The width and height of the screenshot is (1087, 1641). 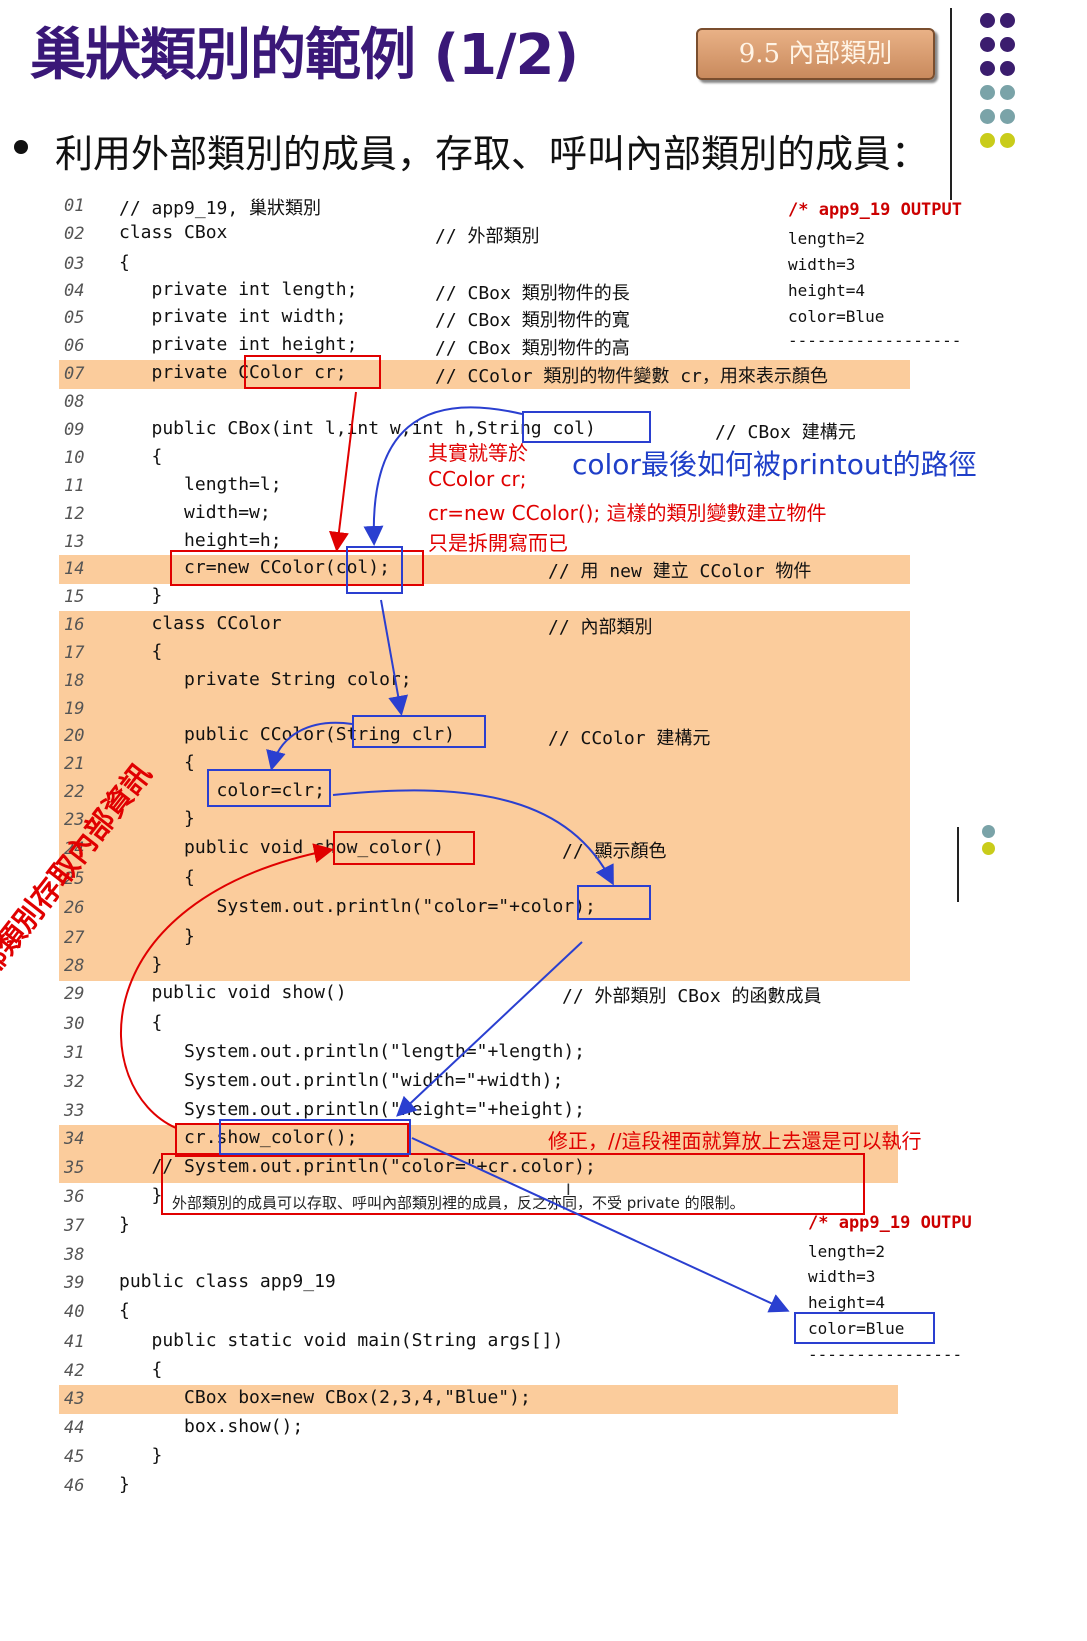 What do you see at coordinates (309, 746) in the screenshot?
I see `arrow-clr-to-assign` at bounding box center [309, 746].